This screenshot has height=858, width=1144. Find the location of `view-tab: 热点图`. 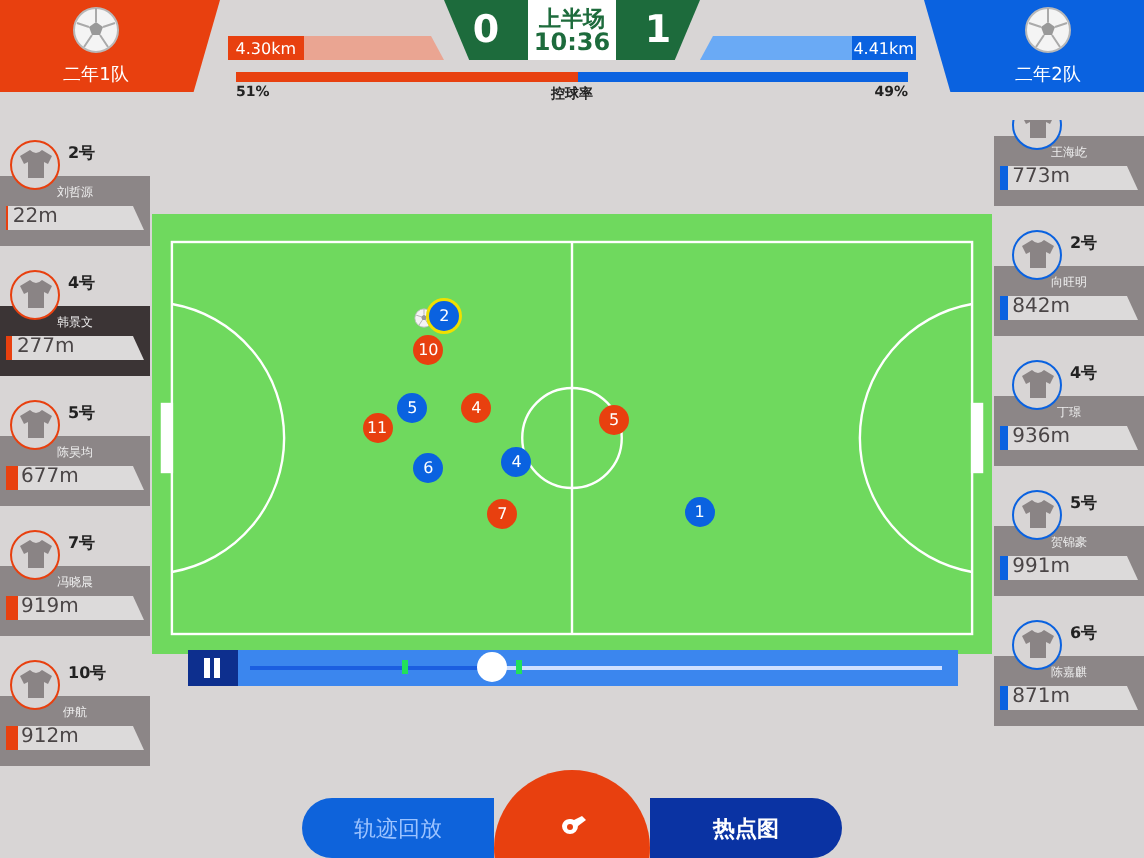

view-tab: 热点图 is located at coordinates (746, 828).